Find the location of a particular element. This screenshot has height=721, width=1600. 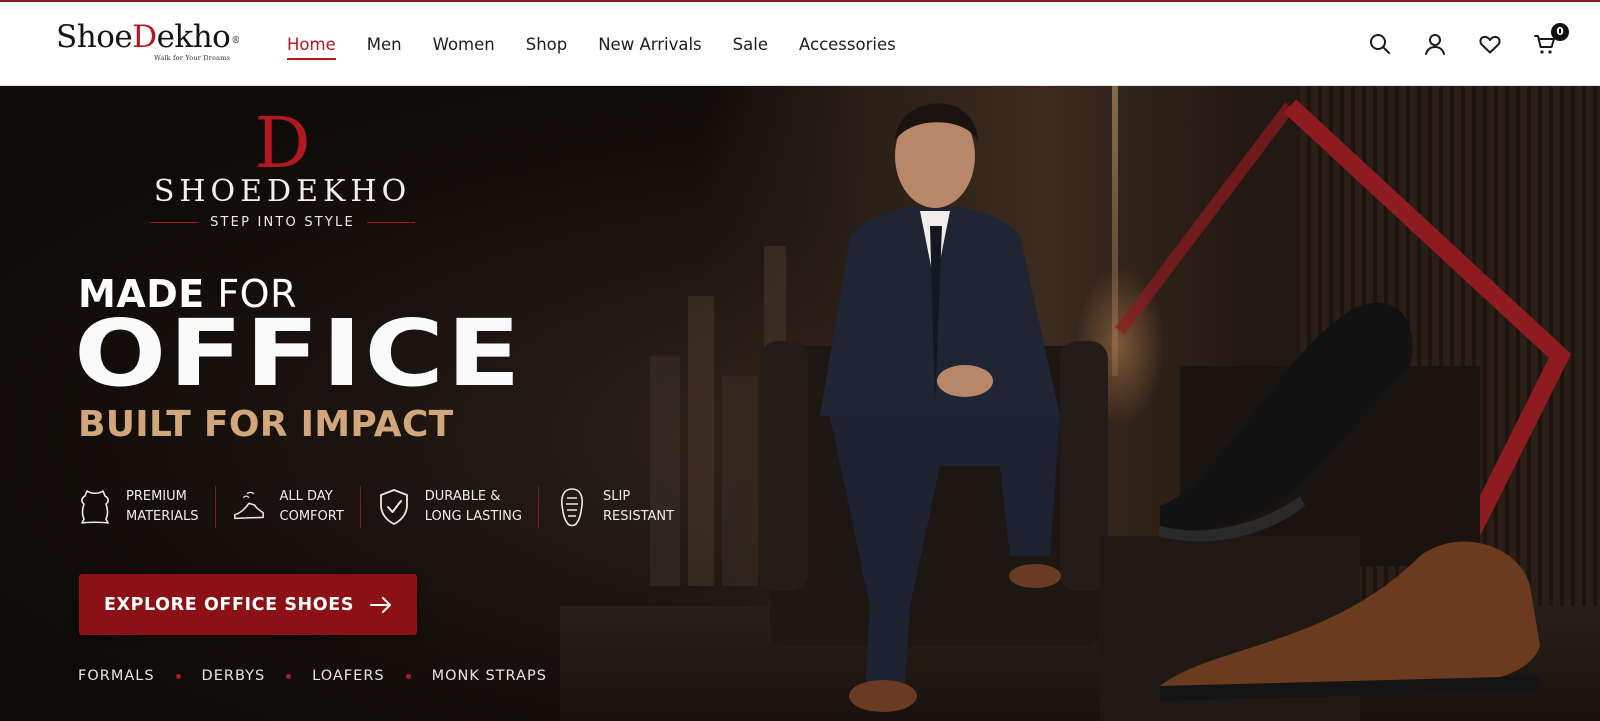

feature-text: DURABLE & LONG LASTING is located at coordinates (473, 506).